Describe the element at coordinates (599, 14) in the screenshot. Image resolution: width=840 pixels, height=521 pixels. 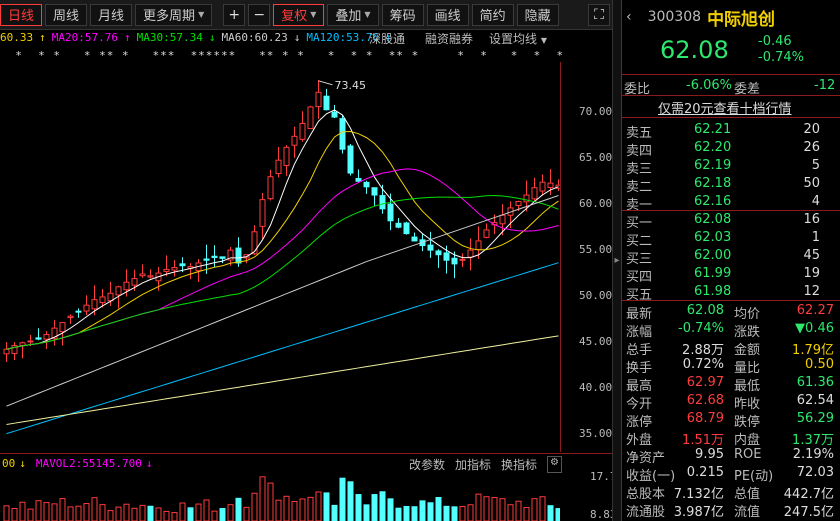
I see `expand-icon: ⛶` at that location.